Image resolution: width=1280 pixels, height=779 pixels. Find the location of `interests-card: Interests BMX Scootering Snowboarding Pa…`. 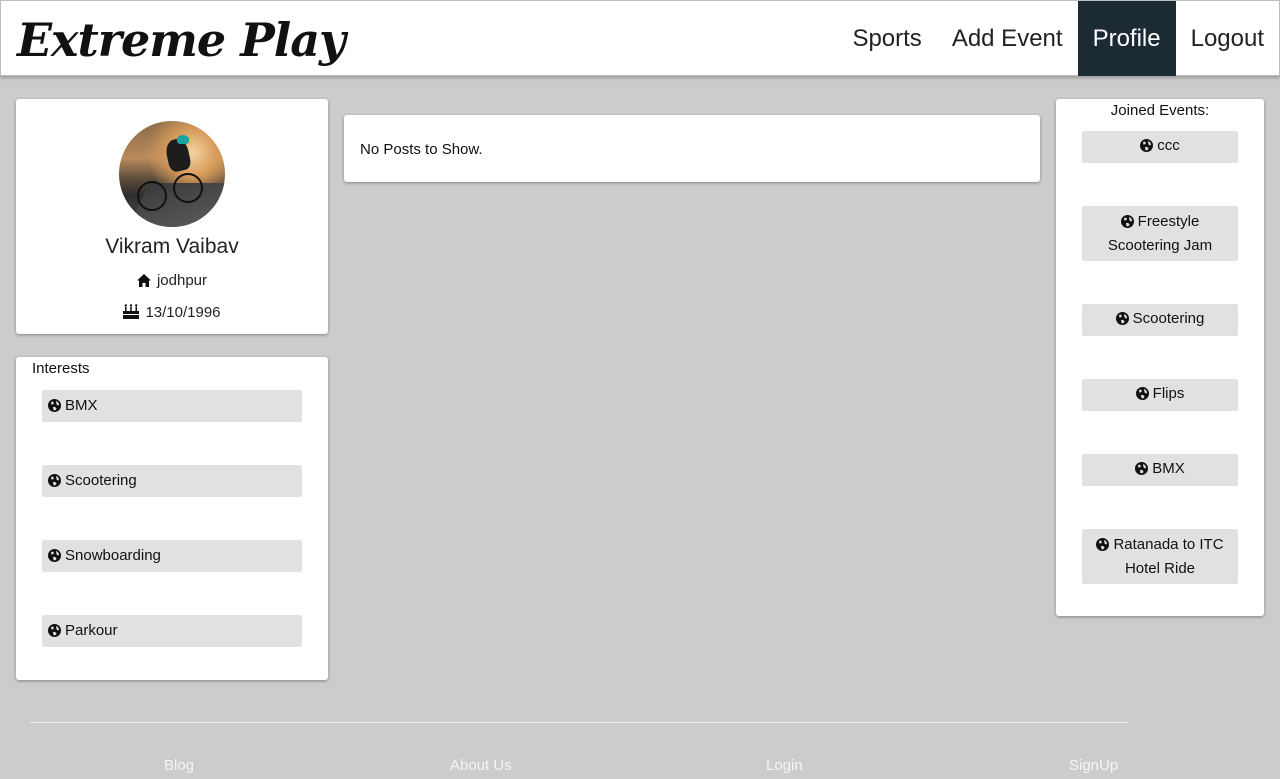

interests-card: Interests BMX Scootering Snowboarding Pa… is located at coordinates (172, 518).